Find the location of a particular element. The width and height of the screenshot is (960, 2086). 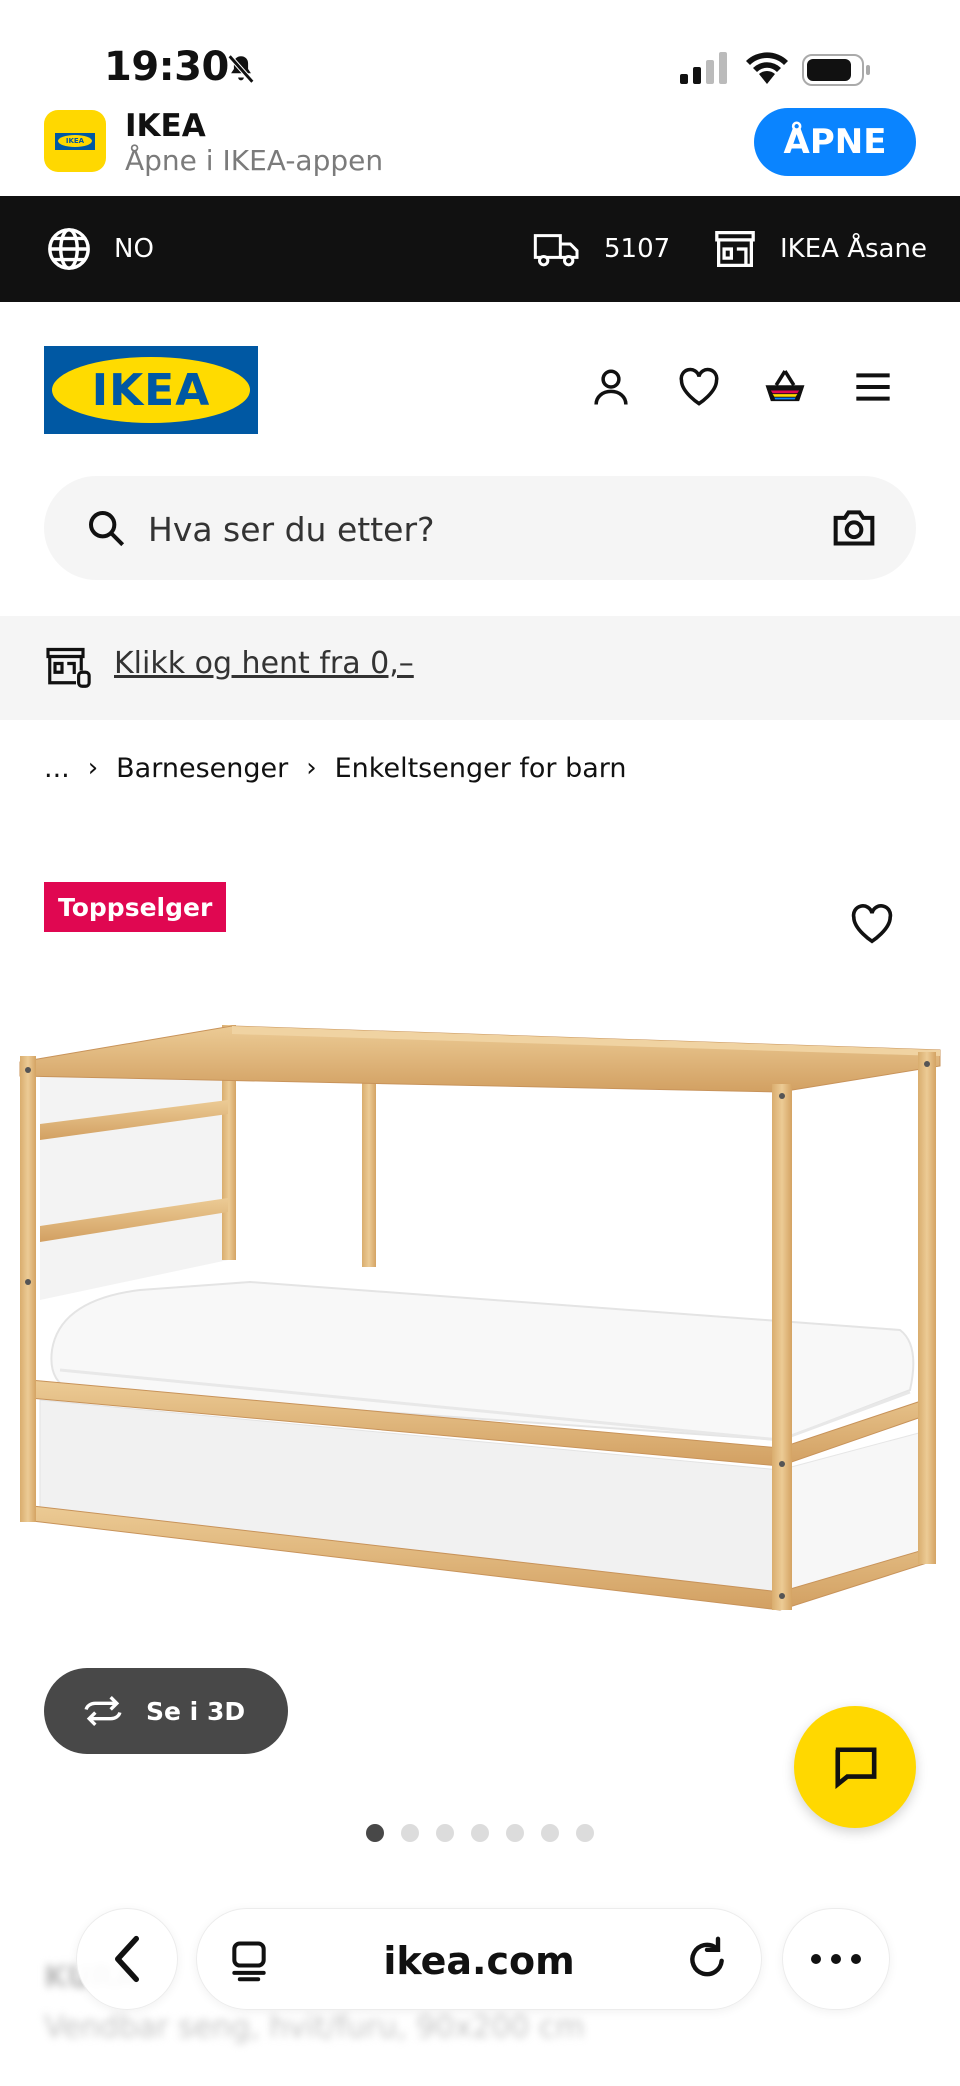

open-app-button: ÅPNE is located at coordinates (835, 142).